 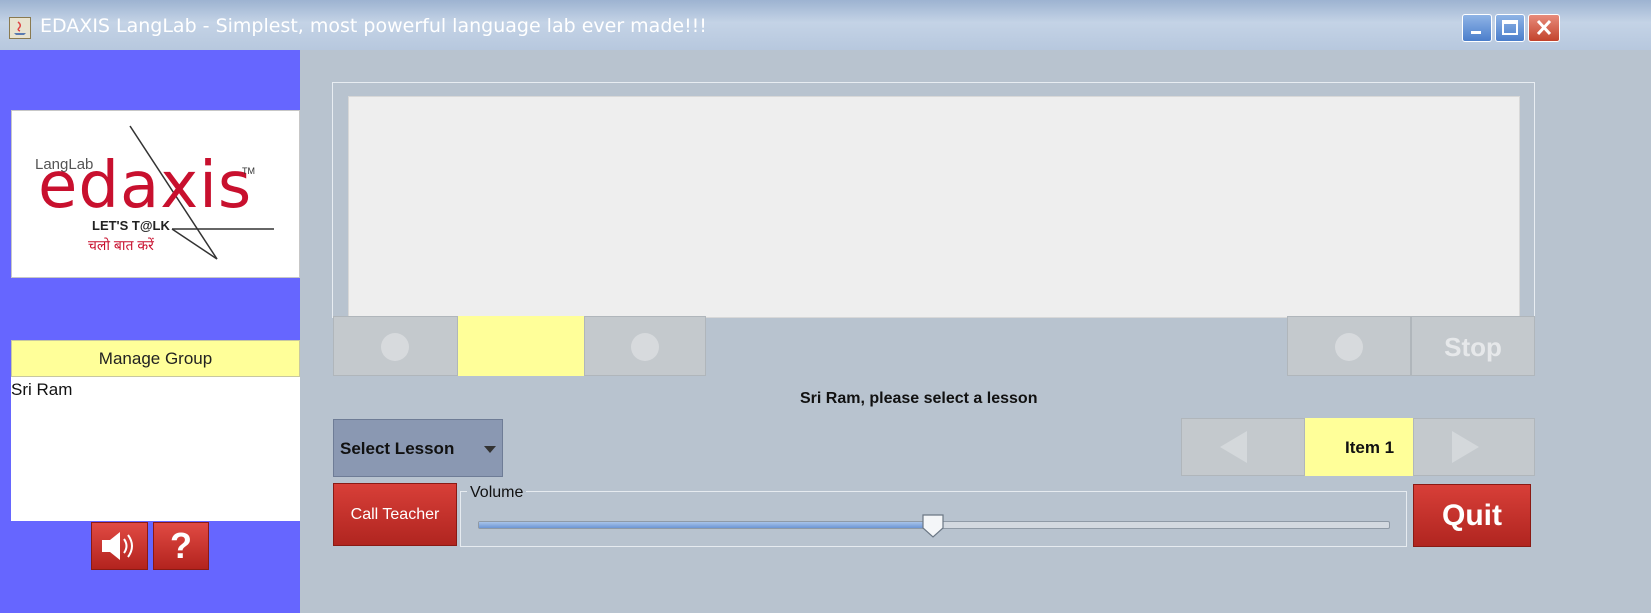 What do you see at coordinates (1473, 346) in the screenshot?
I see `stop-button: Stop` at bounding box center [1473, 346].